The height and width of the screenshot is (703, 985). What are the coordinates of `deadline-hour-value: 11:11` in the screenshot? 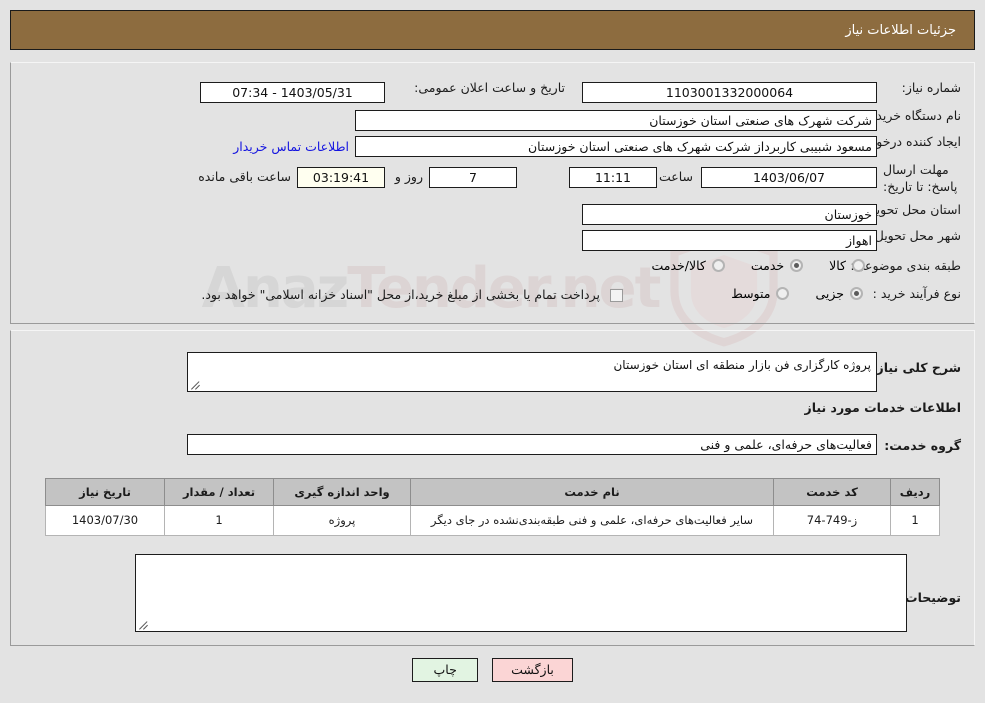 It's located at (613, 177).